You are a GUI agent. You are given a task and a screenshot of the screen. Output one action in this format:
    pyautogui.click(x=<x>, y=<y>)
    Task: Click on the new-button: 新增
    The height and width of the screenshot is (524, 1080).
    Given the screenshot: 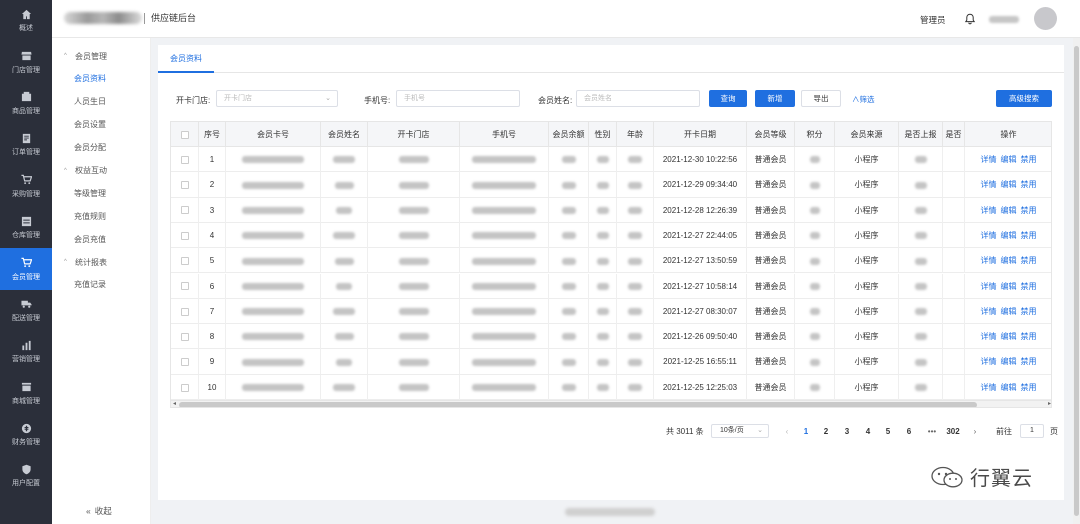 What is the action you would take?
    pyautogui.click(x=775, y=98)
    